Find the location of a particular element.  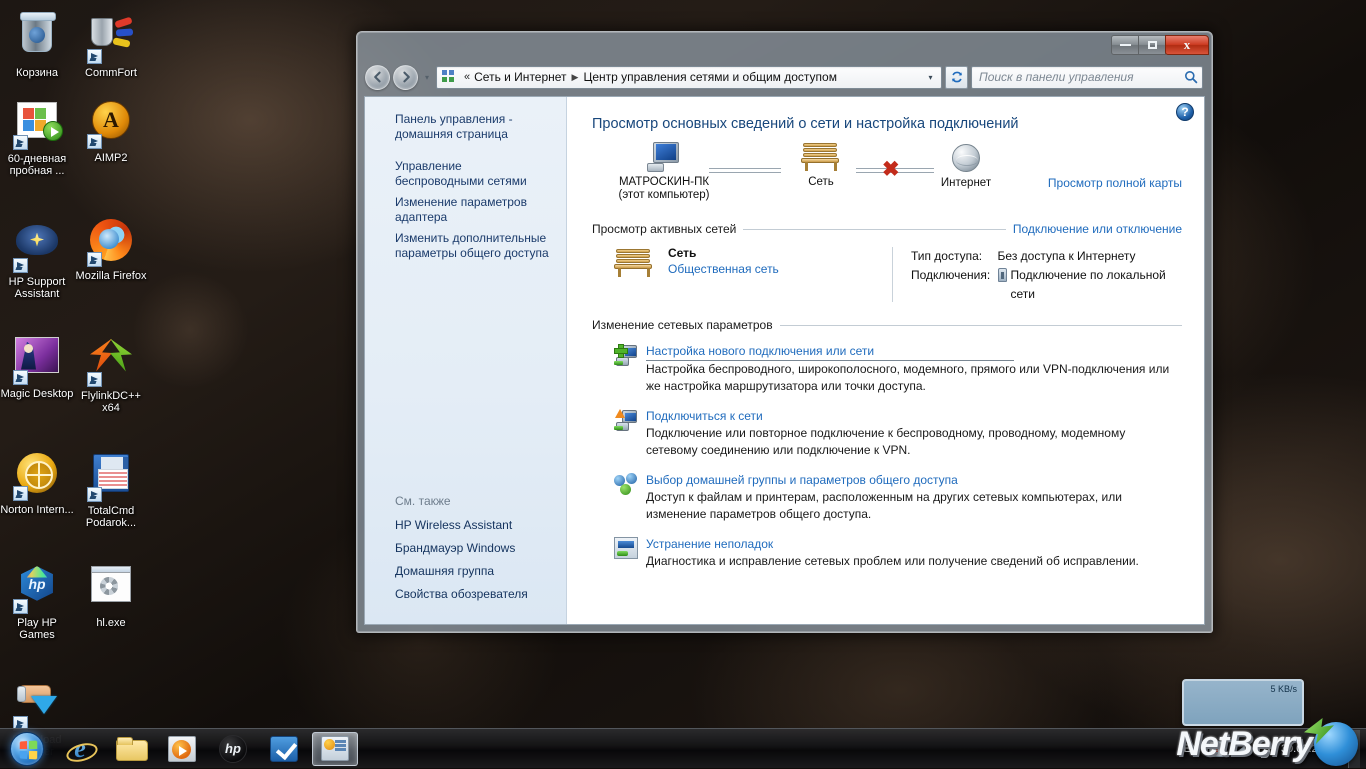

start-orb-icon is located at coordinates (27, 748).